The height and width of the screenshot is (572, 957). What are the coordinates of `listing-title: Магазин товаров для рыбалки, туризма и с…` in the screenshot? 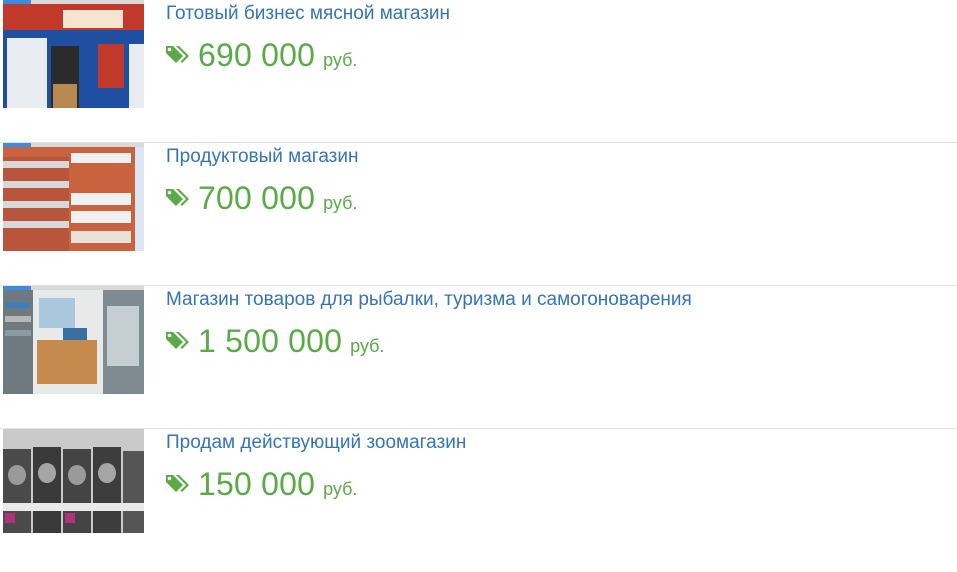 It's located at (429, 300).